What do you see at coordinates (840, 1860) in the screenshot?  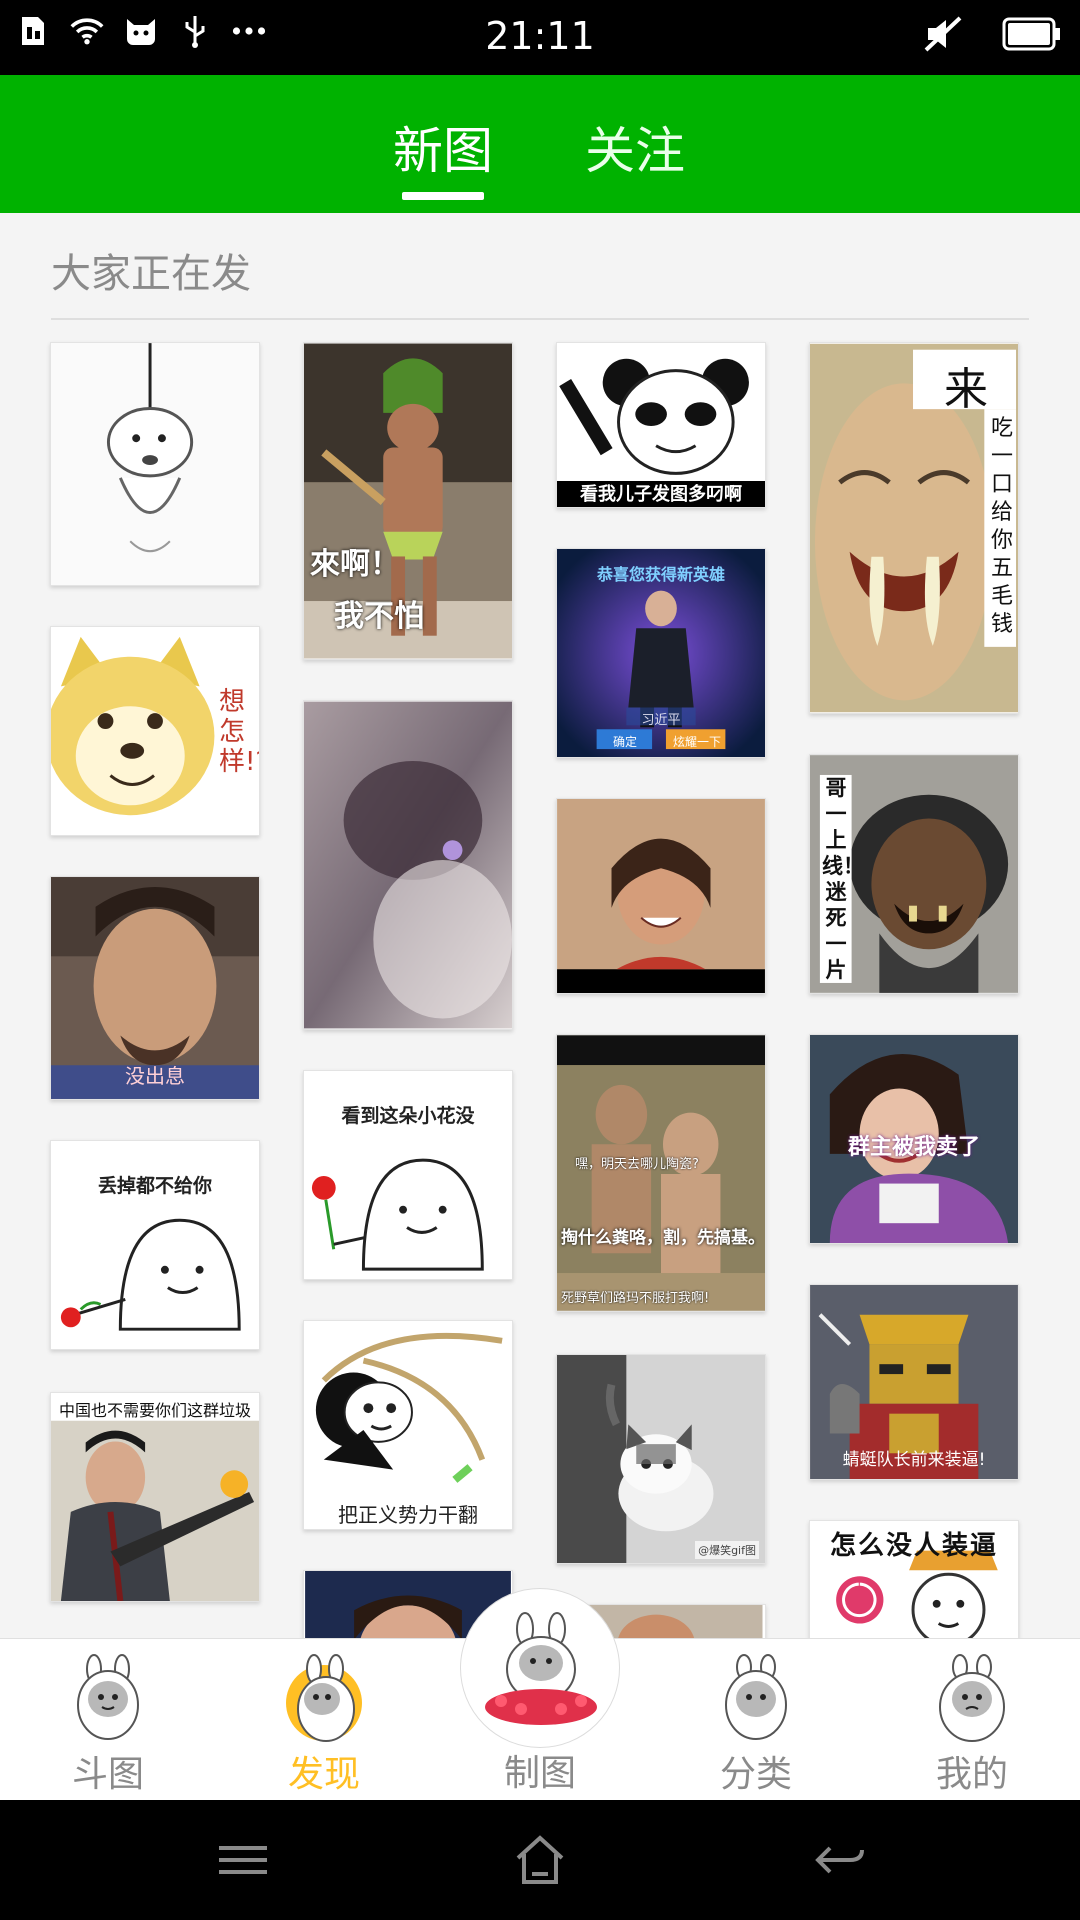 I see `back-icon` at bounding box center [840, 1860].